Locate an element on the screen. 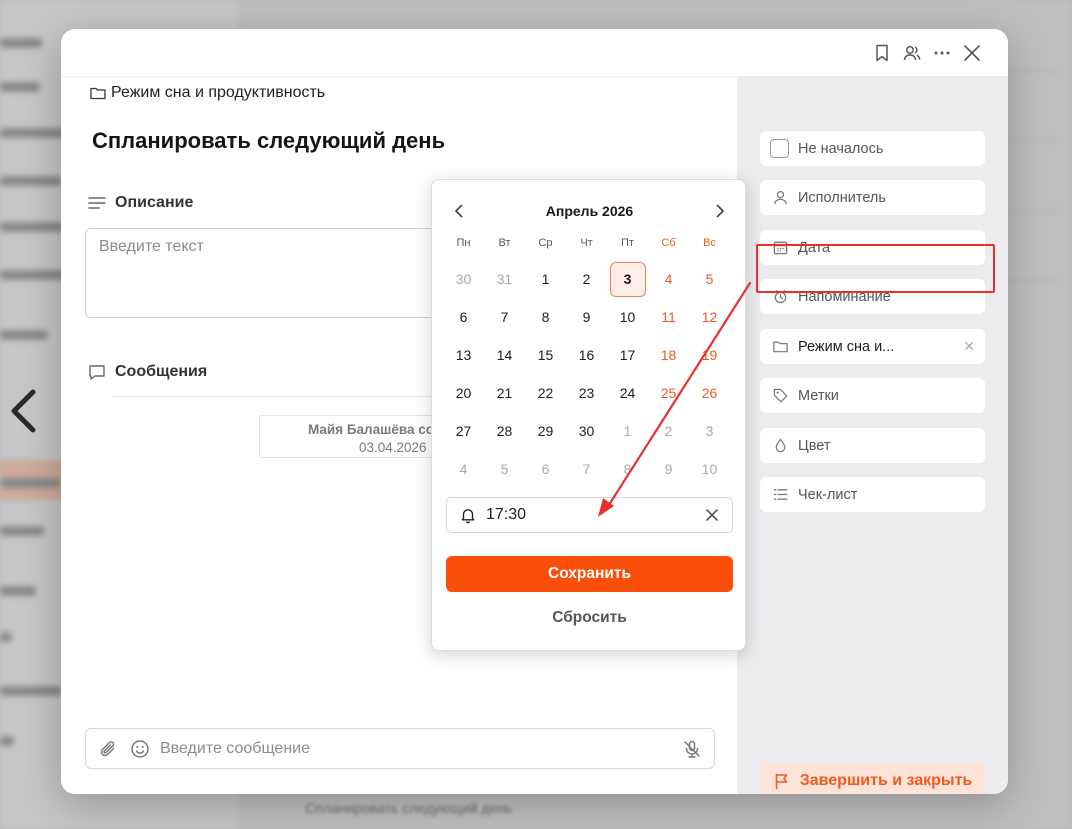 The height and width of the screenshot is (829, 1072). status-field: Не началось is located at coordinates (872, 148).